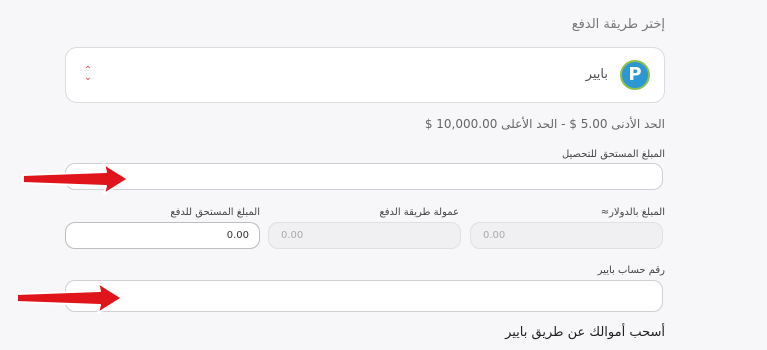  What do you see at coordinates (632, 212) in the screenshot?
I see `usd-amount-label: المبلغ بالدولار≈` at bounding box center [632, 212].